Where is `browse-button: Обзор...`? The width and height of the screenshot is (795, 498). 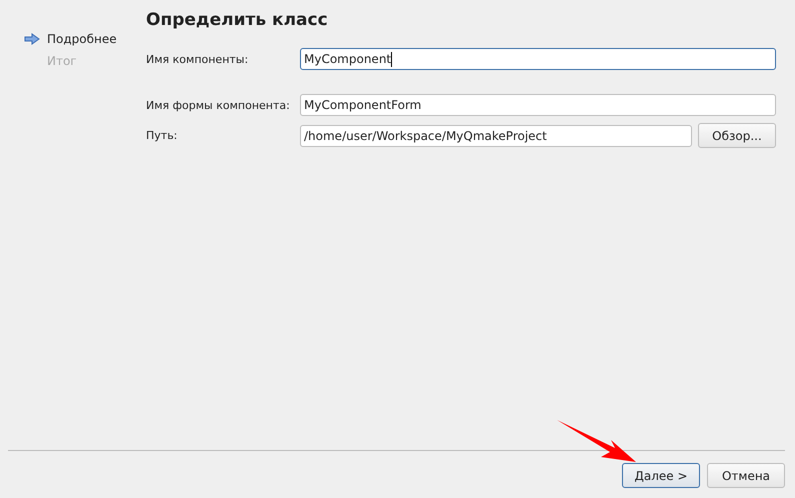 browse-button: Обзор... is located at coordinates (737, 135).